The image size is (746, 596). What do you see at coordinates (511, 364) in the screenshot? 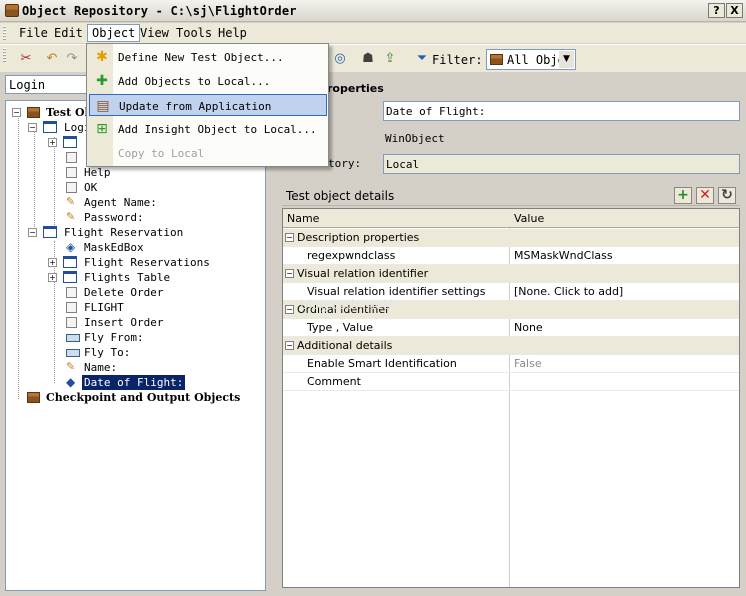
I see `grid-row: Enable Smart Identification False` at bounding box center [511, 364].